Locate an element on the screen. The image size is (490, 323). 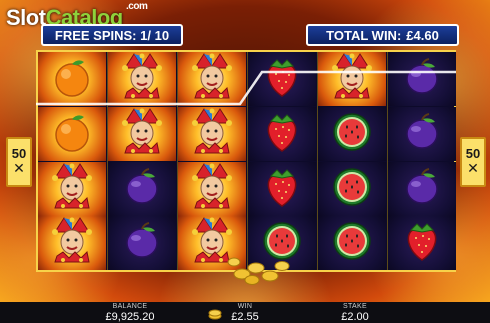
multiplier-right-symbol: ✕ is located at coordinates (473, 169).